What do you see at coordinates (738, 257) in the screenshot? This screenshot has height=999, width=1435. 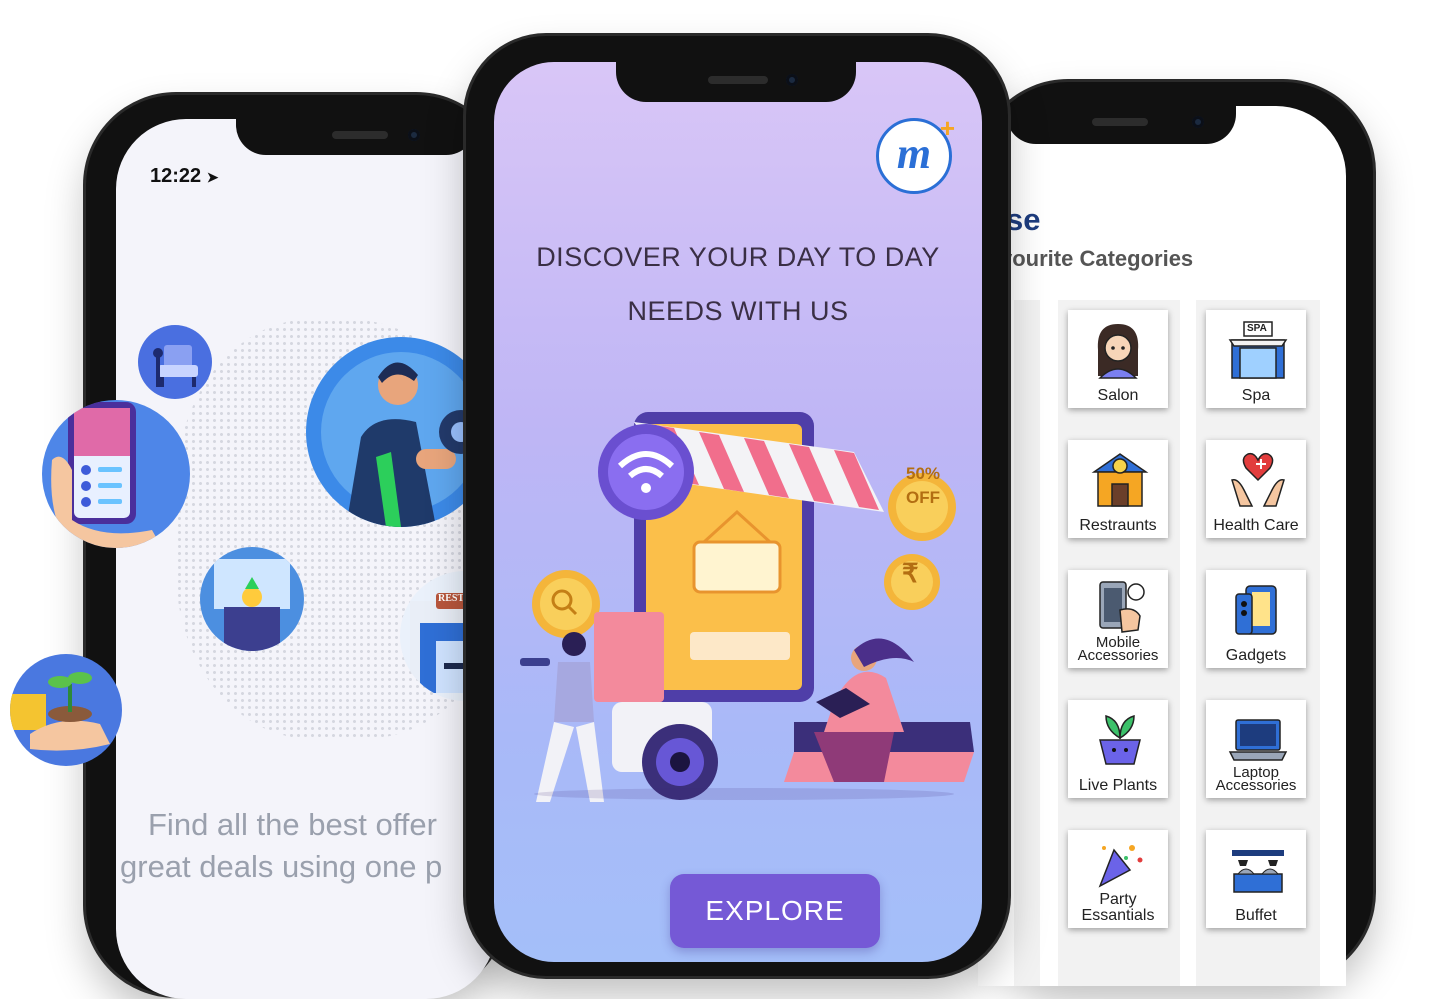 I see `headline-line-1: DISCOVER YOUR DAY TO DAY` at bounding box center [738, 257].